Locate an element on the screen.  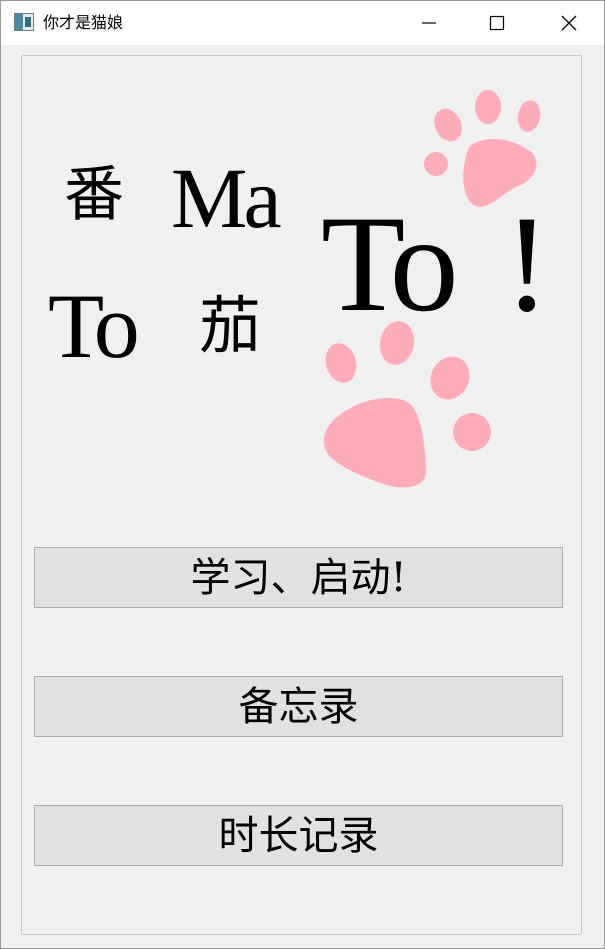
maximize-button is located at coordinates (497, 23).